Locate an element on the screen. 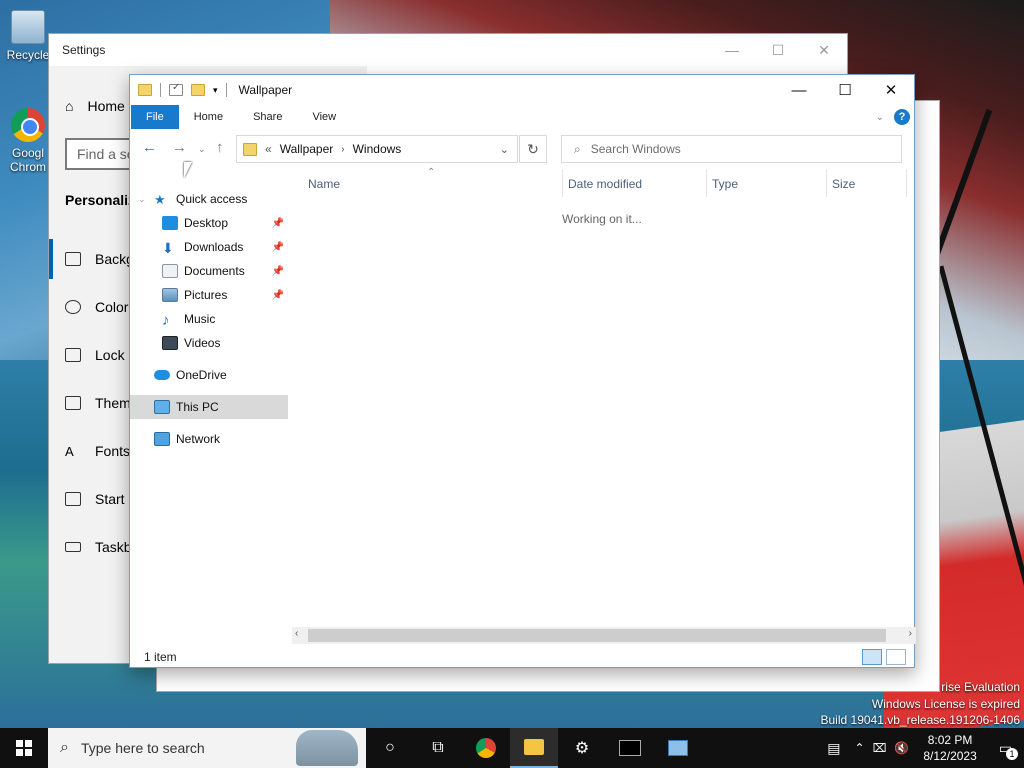 The image size is (1024, 768). ribbon-tabs: File Home Share View ⌄ ? is located at coordinates (522, 117).